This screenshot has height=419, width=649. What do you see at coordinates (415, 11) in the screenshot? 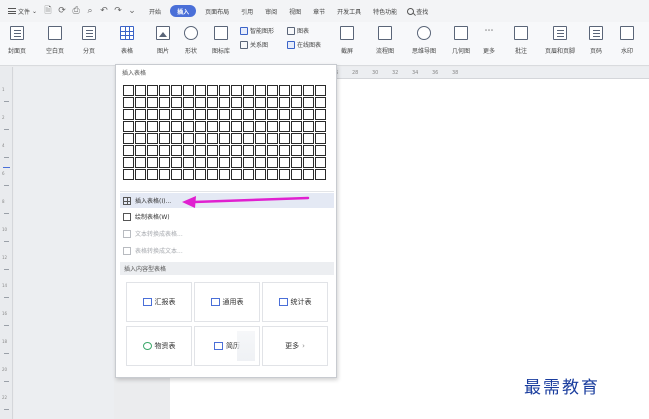
I see `search-button: 查找` at bounding box center [415, 11].